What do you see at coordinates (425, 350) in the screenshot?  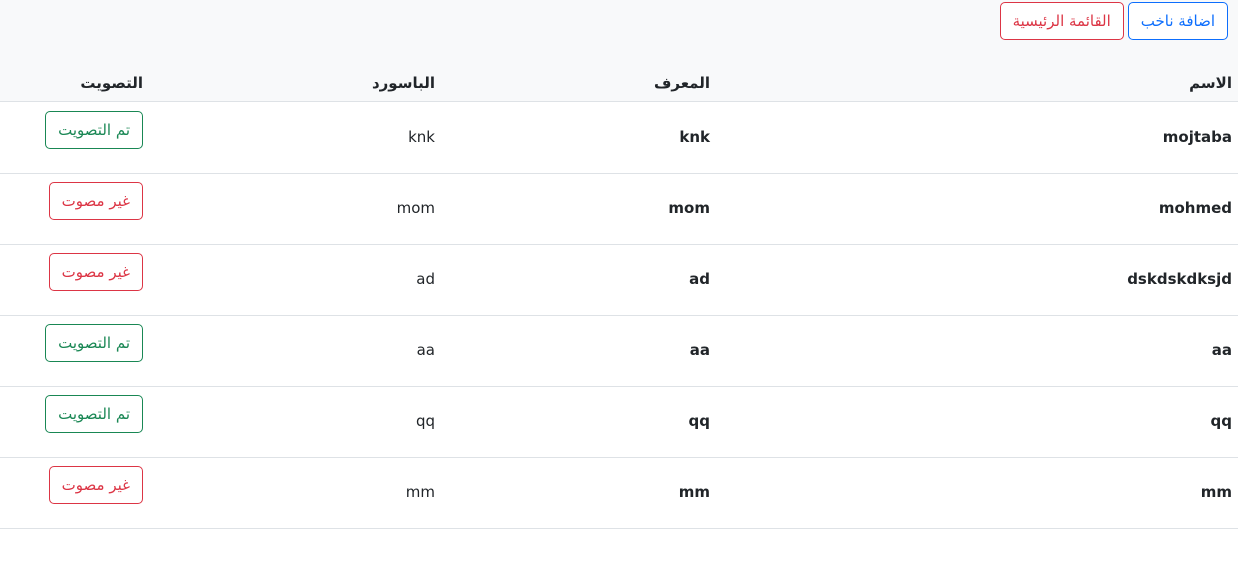 I see `voter-password: aa` at bounding box center [425, 350].